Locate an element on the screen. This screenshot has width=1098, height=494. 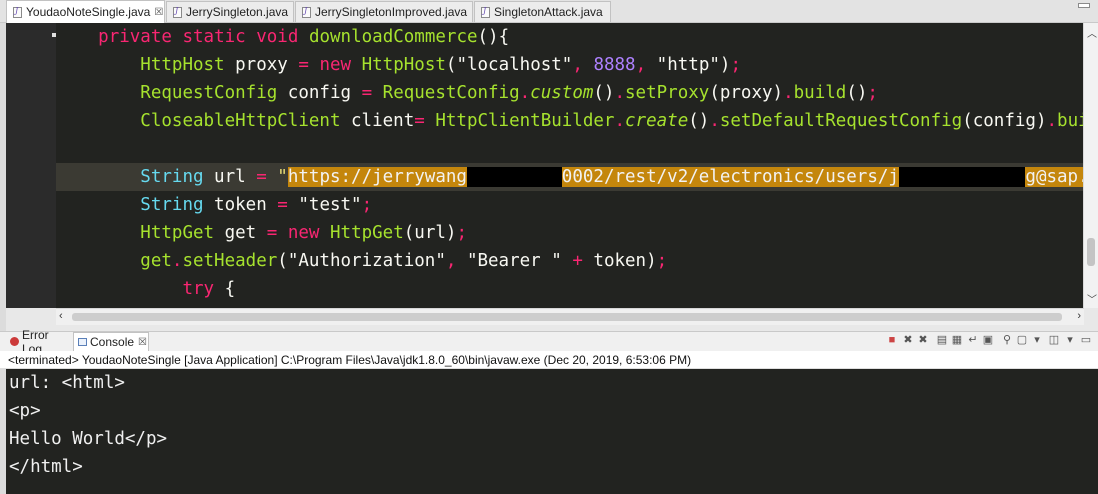
code-token: proxy is located at coordinates (261, 65).